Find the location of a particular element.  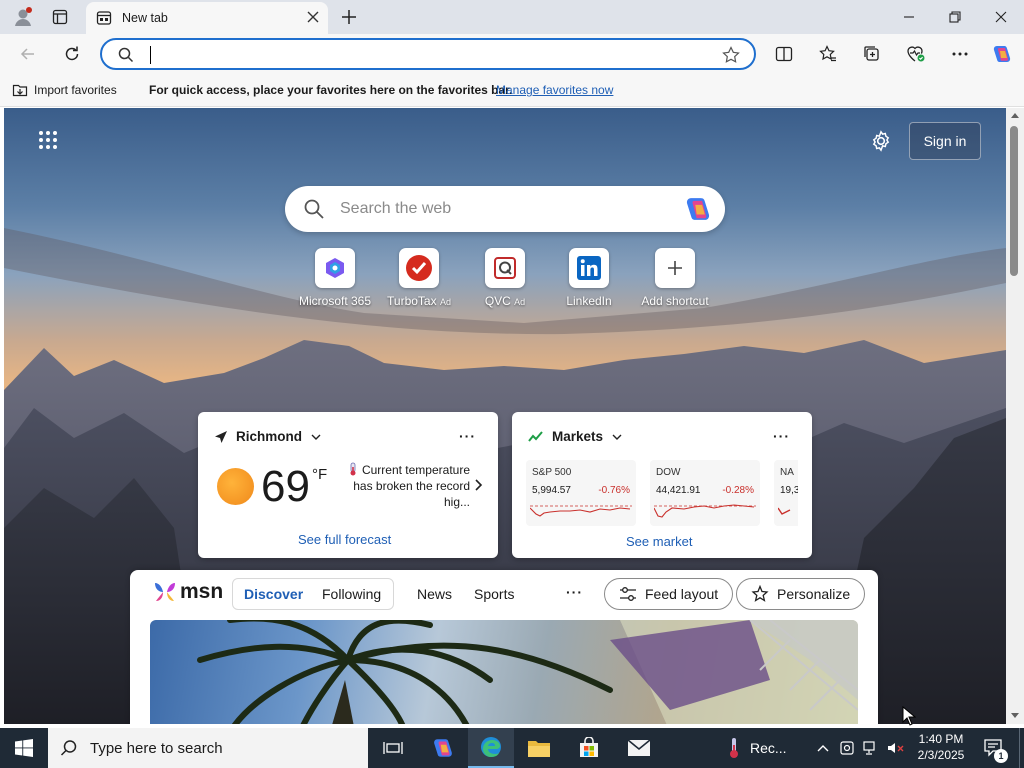

mail-envelope-icon is located at coordinates (639, 747).